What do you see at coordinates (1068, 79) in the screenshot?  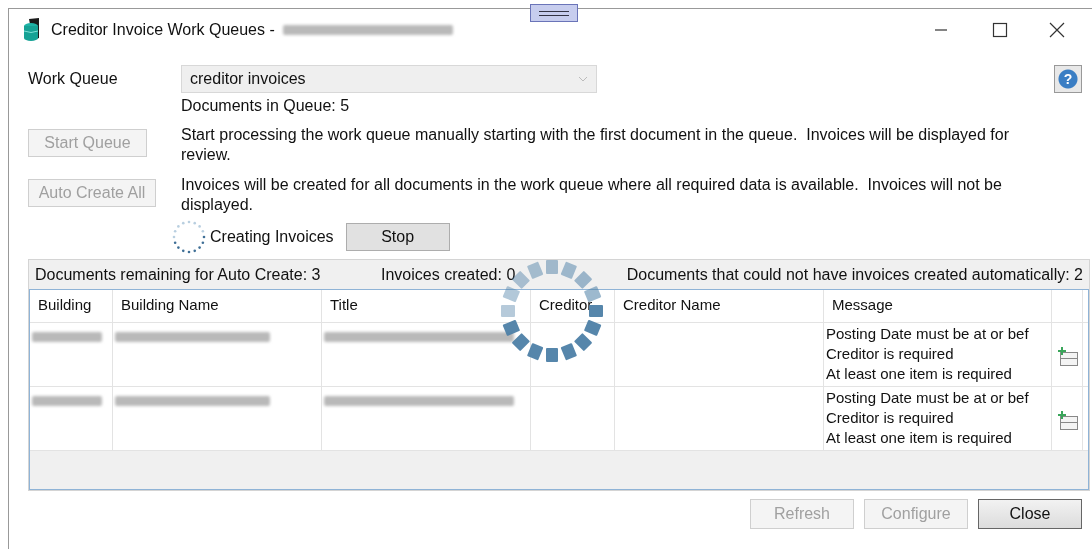 I see `help-button: ?` at bounding box center [1068, 79].